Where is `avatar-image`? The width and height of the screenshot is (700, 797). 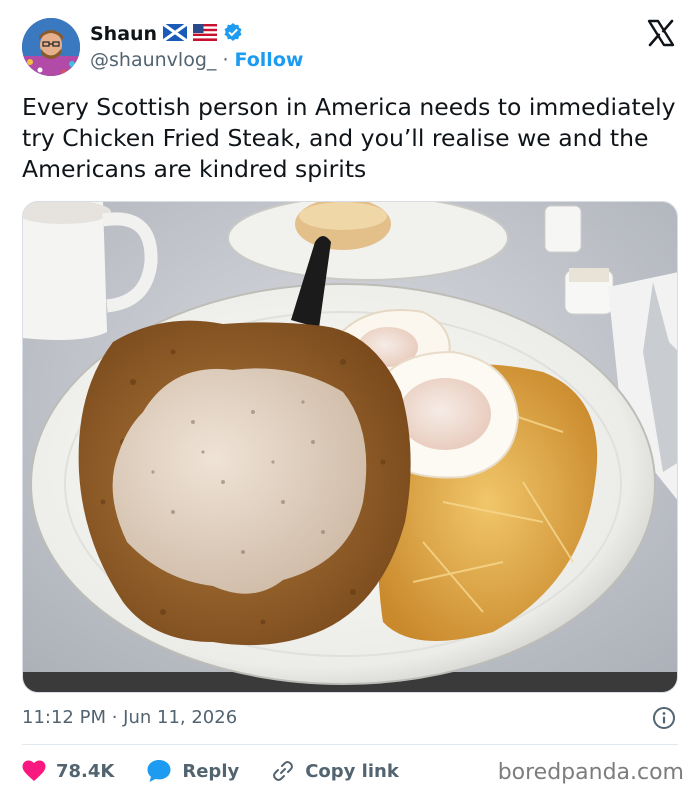 avatar-image is located at coordinates (51, 47).